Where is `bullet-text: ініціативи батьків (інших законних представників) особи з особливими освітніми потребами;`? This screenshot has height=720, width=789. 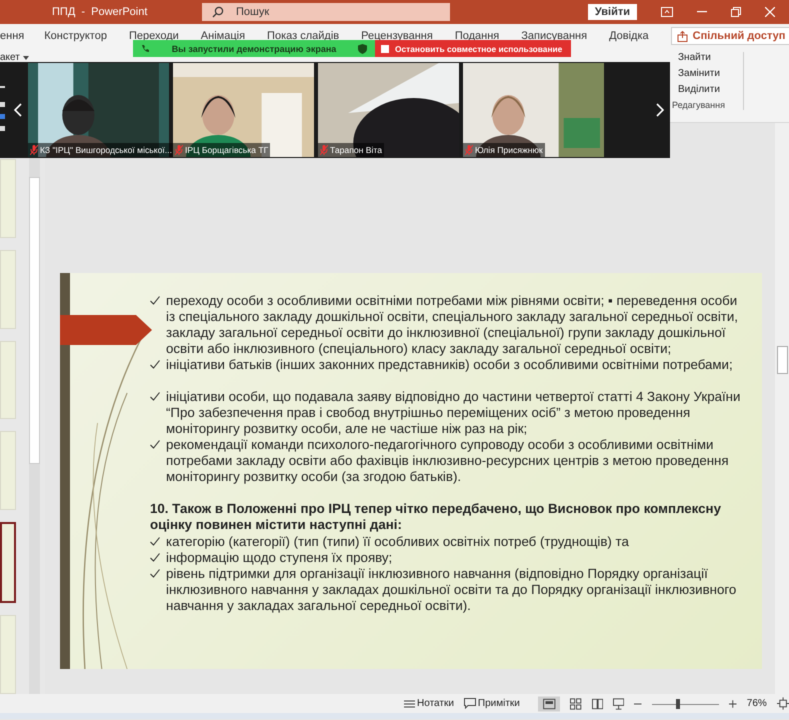 bullet-text: ініціативи батьків (інших законних представників) особи з особливими освітніми потребами; is located at coordinates (450, 365).